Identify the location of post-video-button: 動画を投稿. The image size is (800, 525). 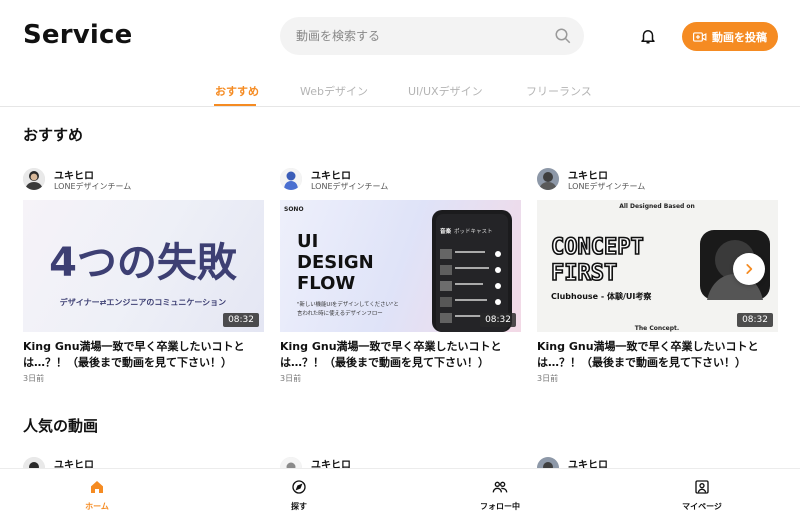
(730, 36).